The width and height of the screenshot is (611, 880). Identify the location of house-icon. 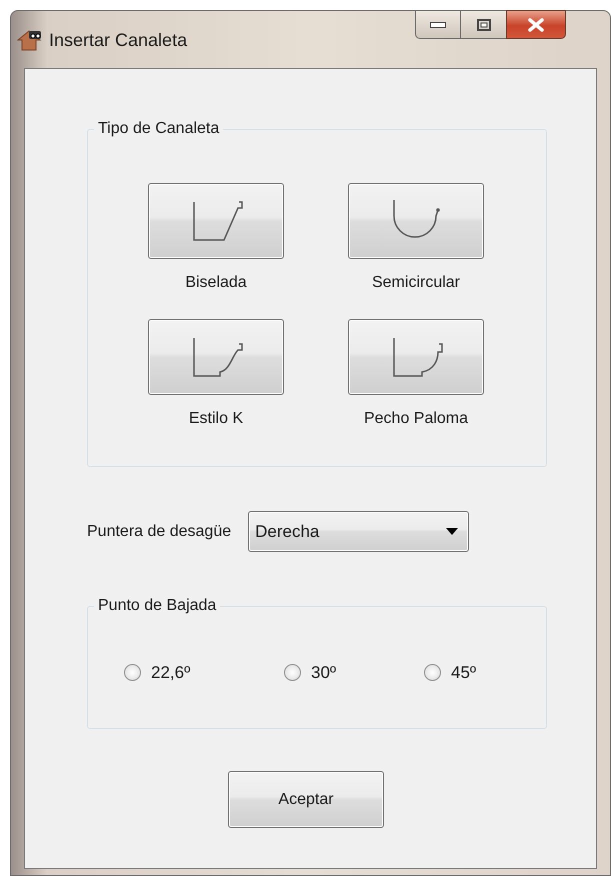
(30, 40).